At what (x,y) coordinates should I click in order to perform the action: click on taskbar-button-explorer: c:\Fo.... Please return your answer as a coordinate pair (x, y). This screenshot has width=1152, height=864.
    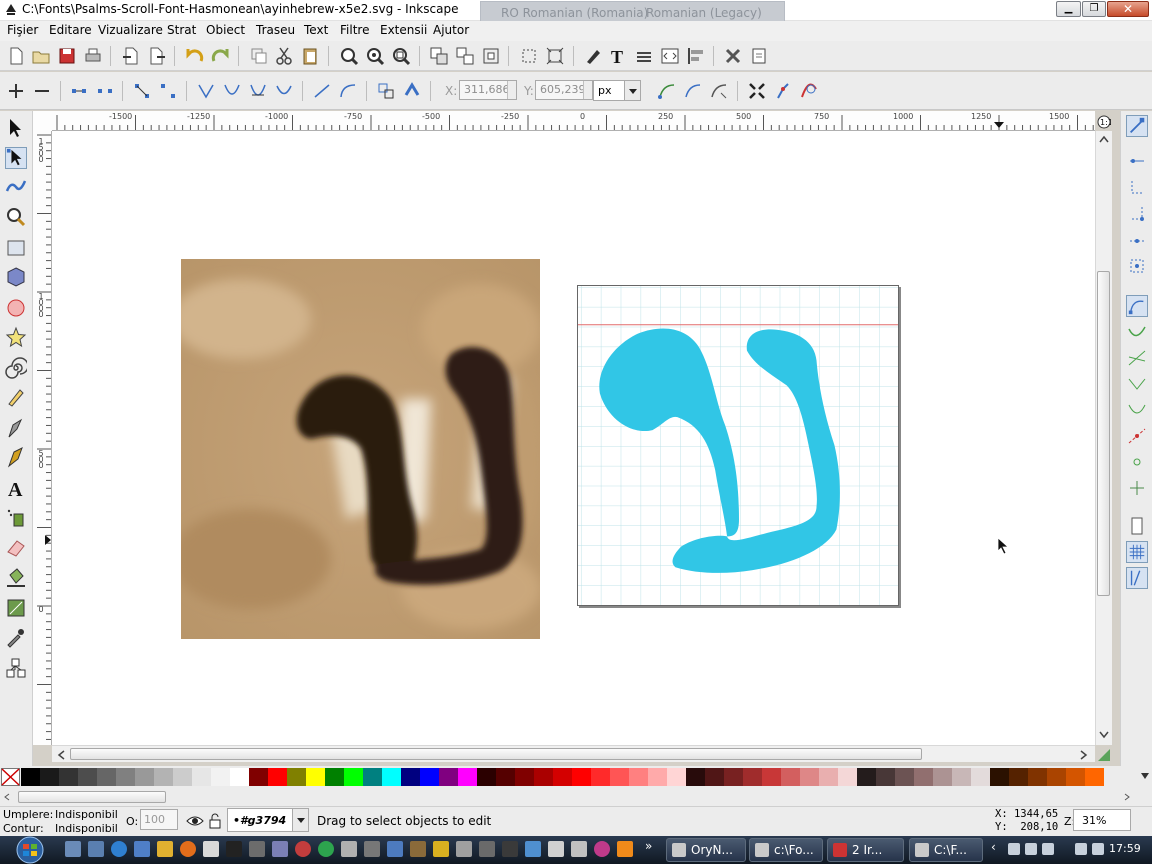
    Looking at the image, I should click on (786, 850).